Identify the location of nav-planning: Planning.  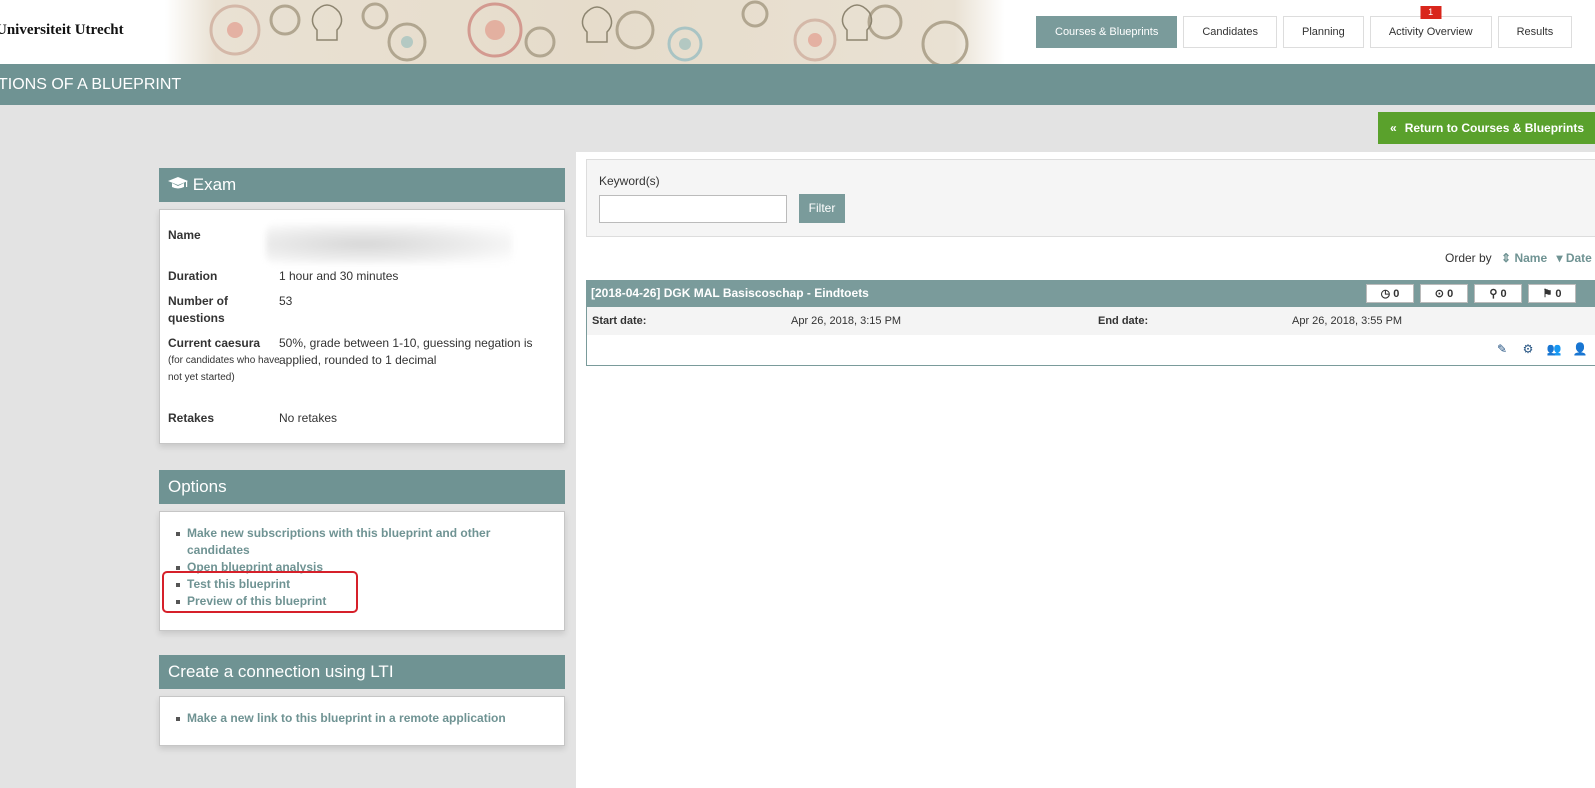
(1323, 32).